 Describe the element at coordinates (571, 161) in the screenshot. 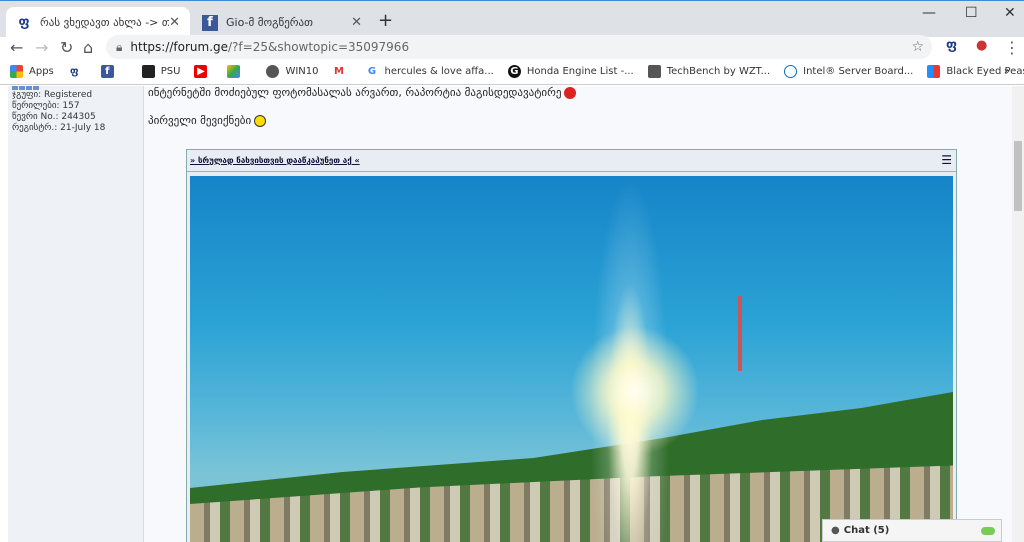

I see `image-header: » სრულად ნახვისთვის დააწკაპუნეთ აქ « ☰` at that location.